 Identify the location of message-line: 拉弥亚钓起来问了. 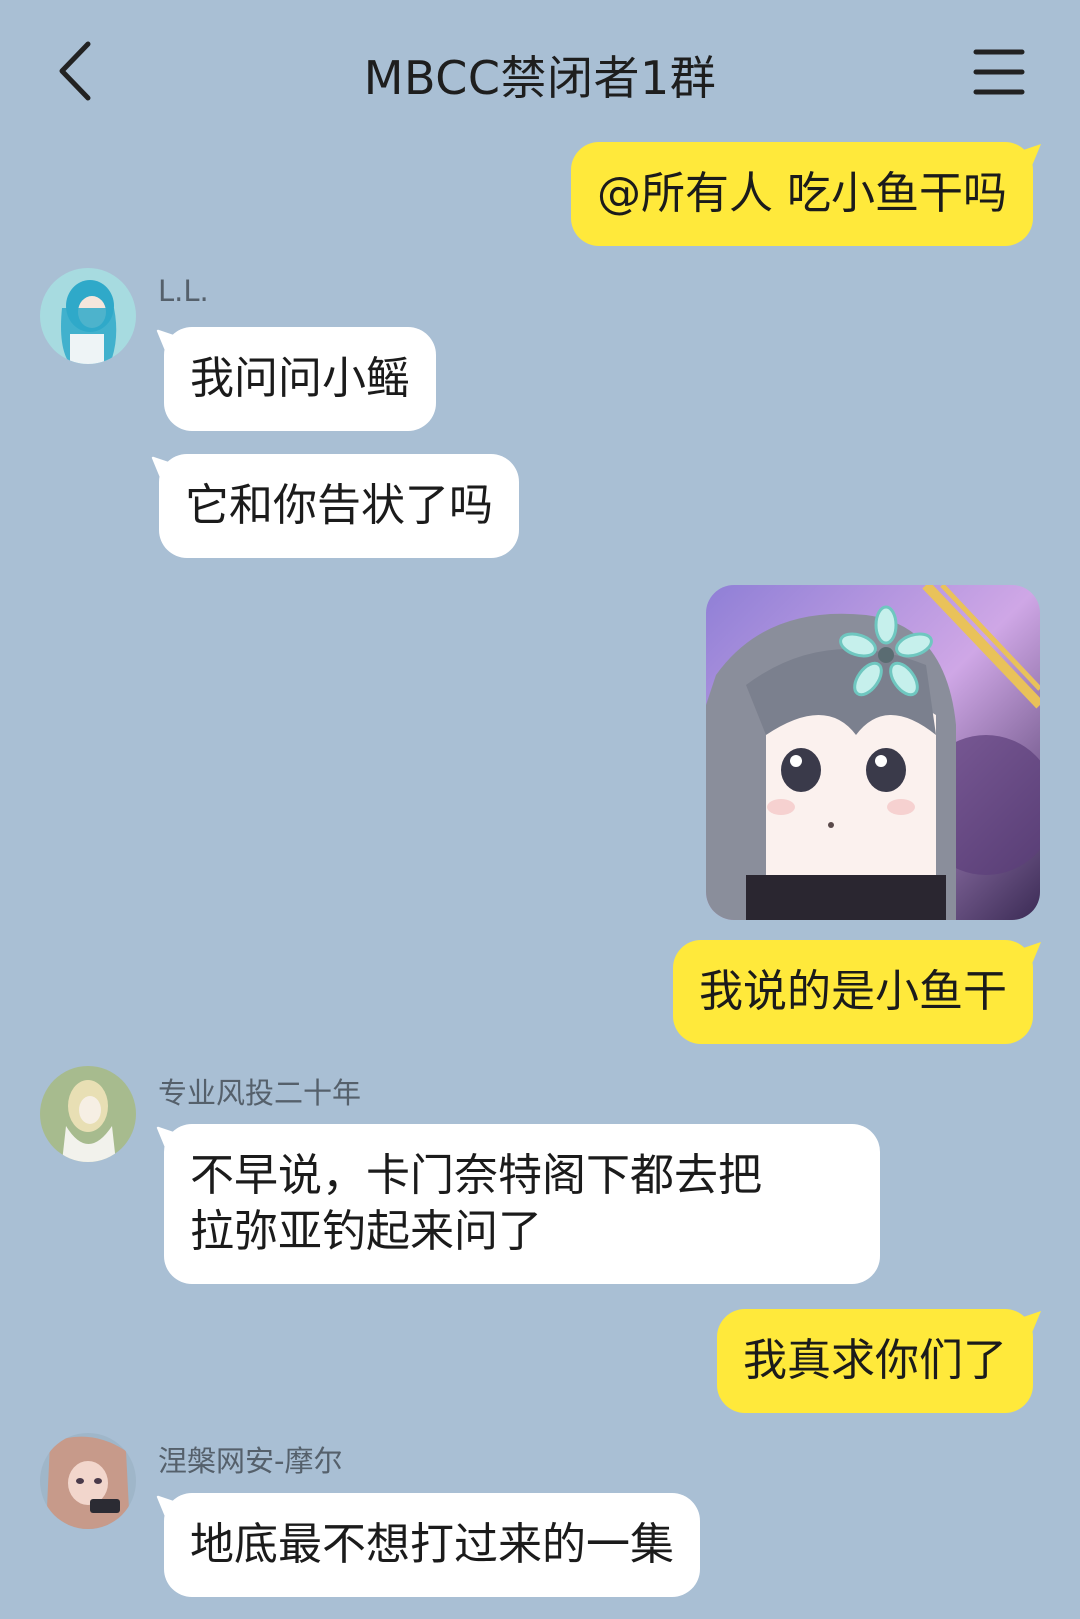
(366, 1231).